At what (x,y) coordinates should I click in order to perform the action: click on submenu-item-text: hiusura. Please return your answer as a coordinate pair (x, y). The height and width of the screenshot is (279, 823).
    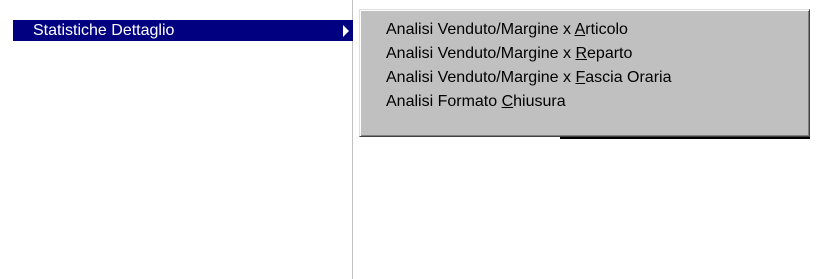
    Looking at the image, I should click on (539, 101).